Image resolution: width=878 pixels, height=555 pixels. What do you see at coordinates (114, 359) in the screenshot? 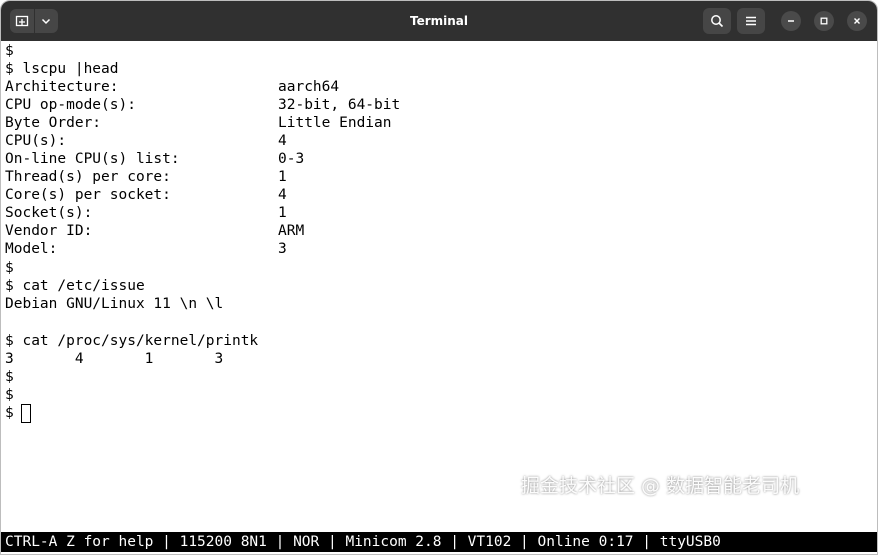
I see `terminal-line: 3 4 1 3` at bounding box center [114, 359].